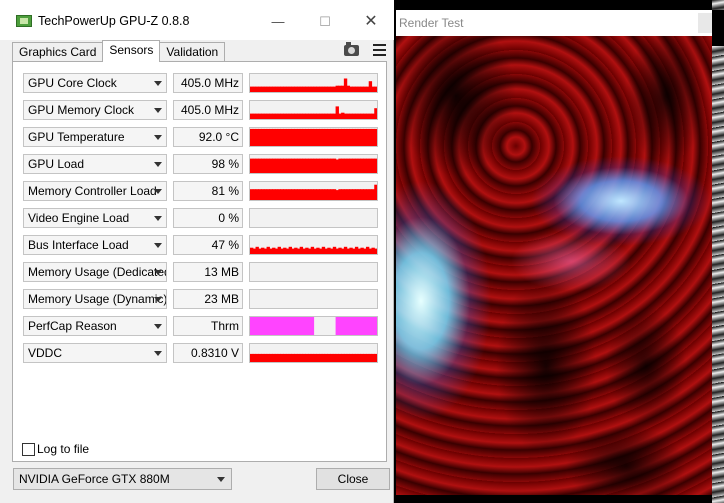  I want to click on sensor-label-text: GPU Load, so click(56, 164).